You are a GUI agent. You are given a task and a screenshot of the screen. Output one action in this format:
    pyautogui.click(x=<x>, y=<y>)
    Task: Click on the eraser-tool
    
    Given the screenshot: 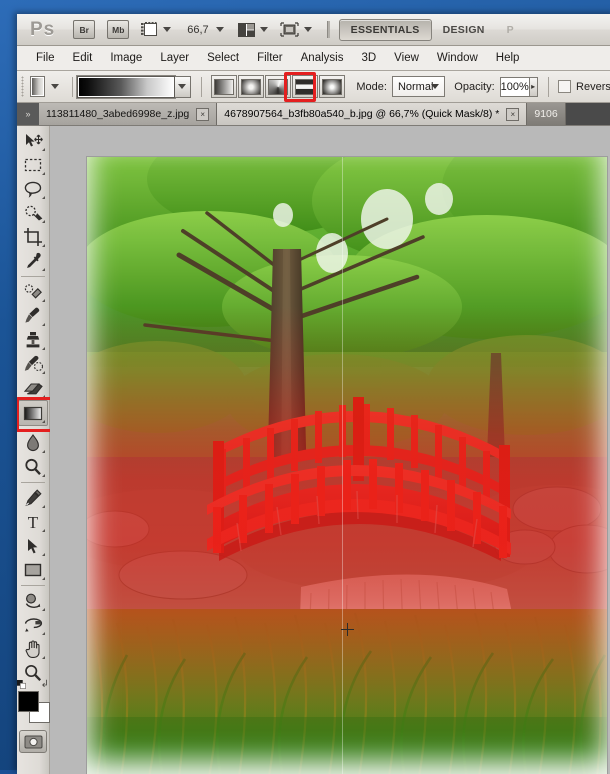 What is the action you would take?
    pyautogui.click(x=33, y=388)
    